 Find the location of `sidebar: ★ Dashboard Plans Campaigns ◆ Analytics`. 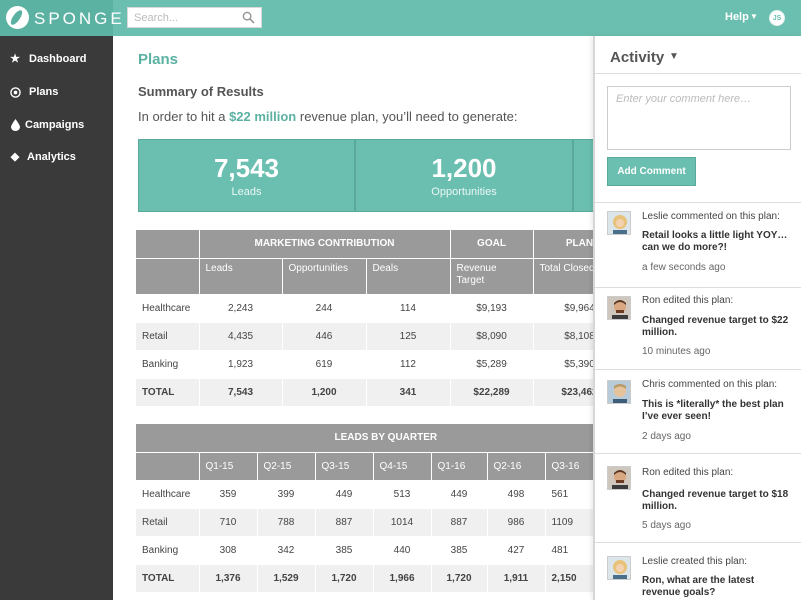

sidebar: ★ Dashboard Plans Campaigns ◆ Analytics is located at coordinates (56, 318).